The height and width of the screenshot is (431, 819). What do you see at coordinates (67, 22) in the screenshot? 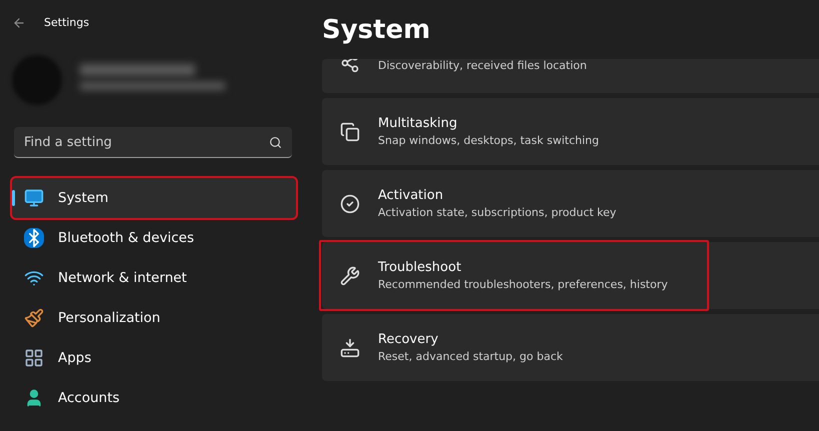
I see `window-title: Settings` at bounding box center [67, 22].